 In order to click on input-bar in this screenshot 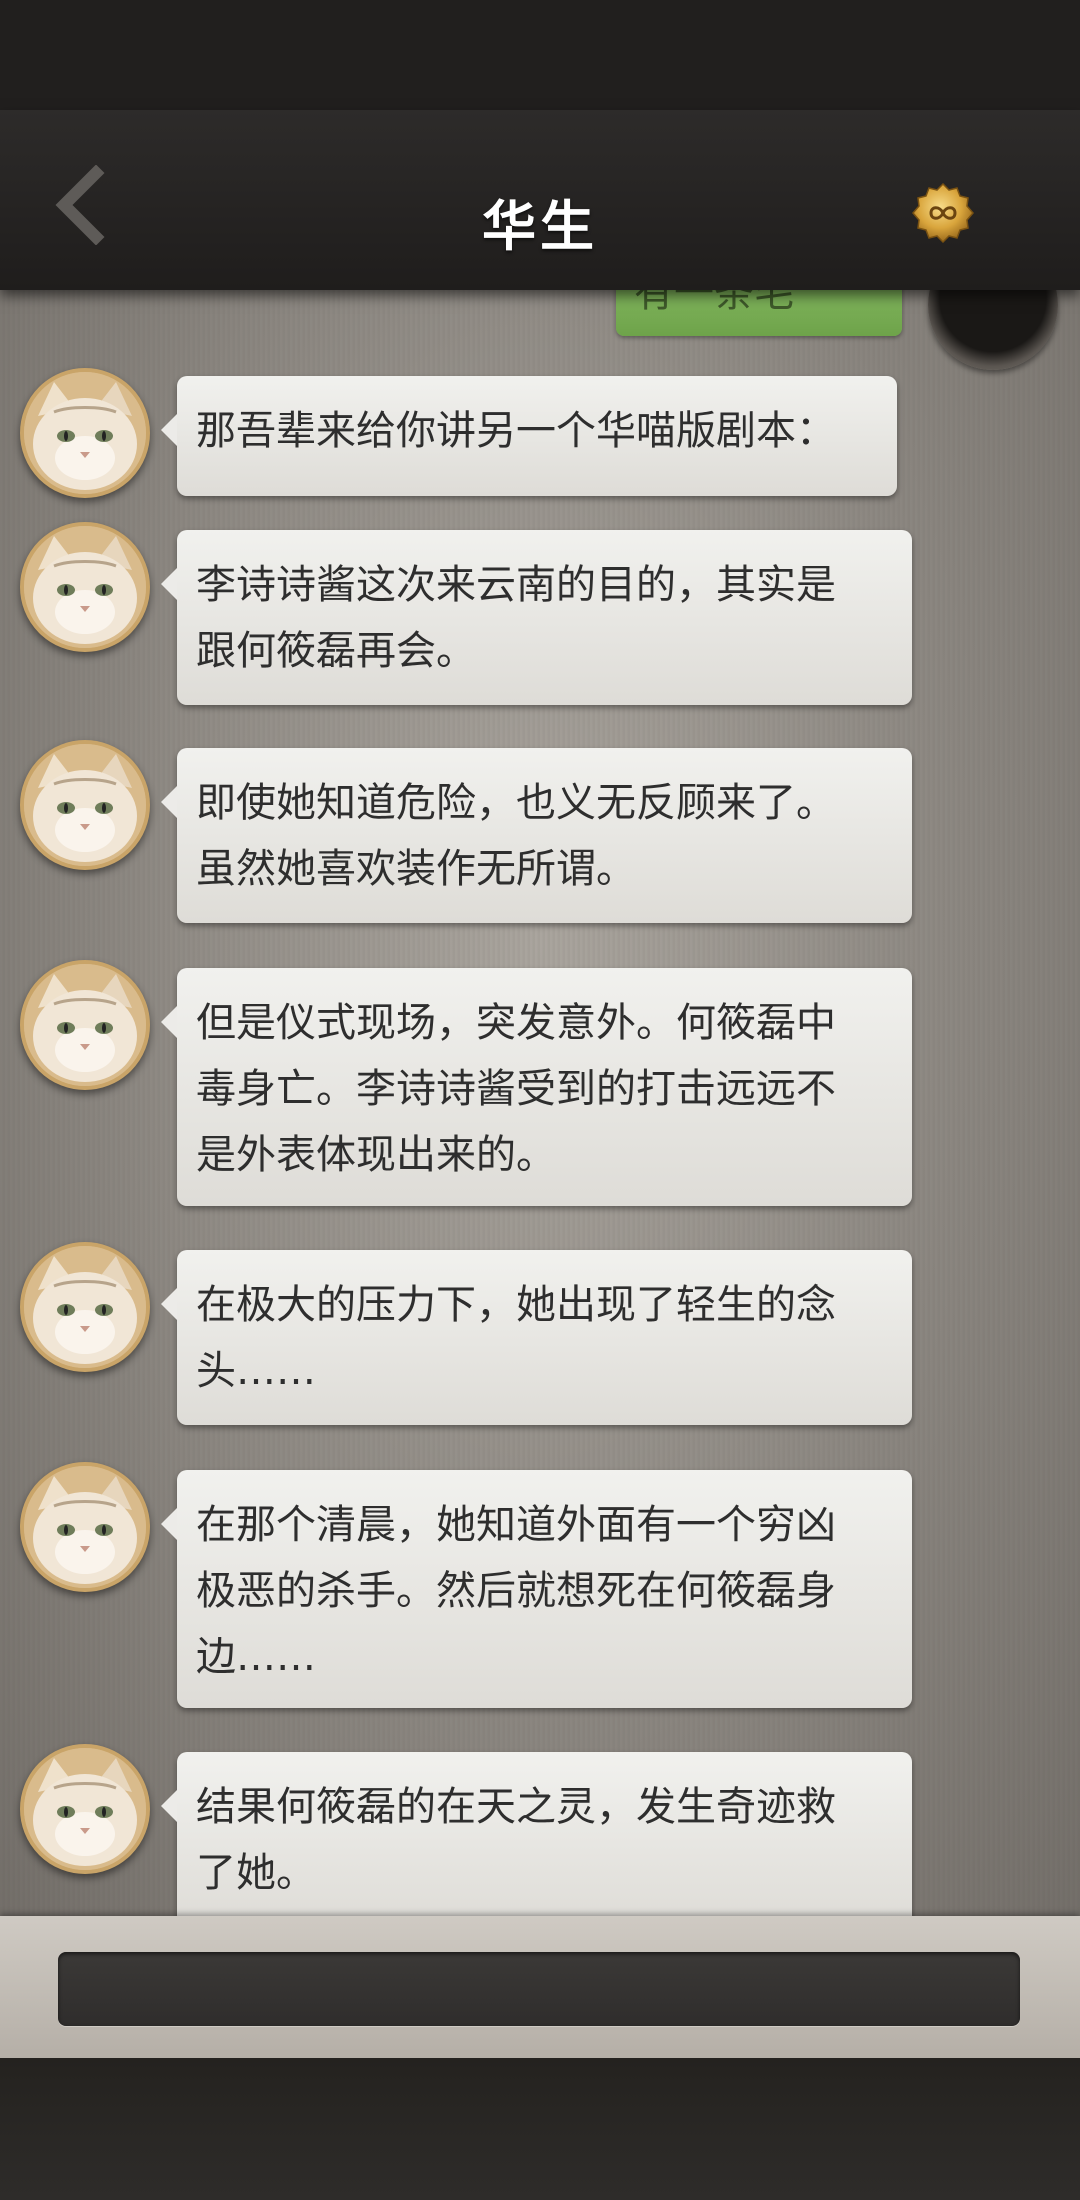, I will do `click(540, 1987)`.